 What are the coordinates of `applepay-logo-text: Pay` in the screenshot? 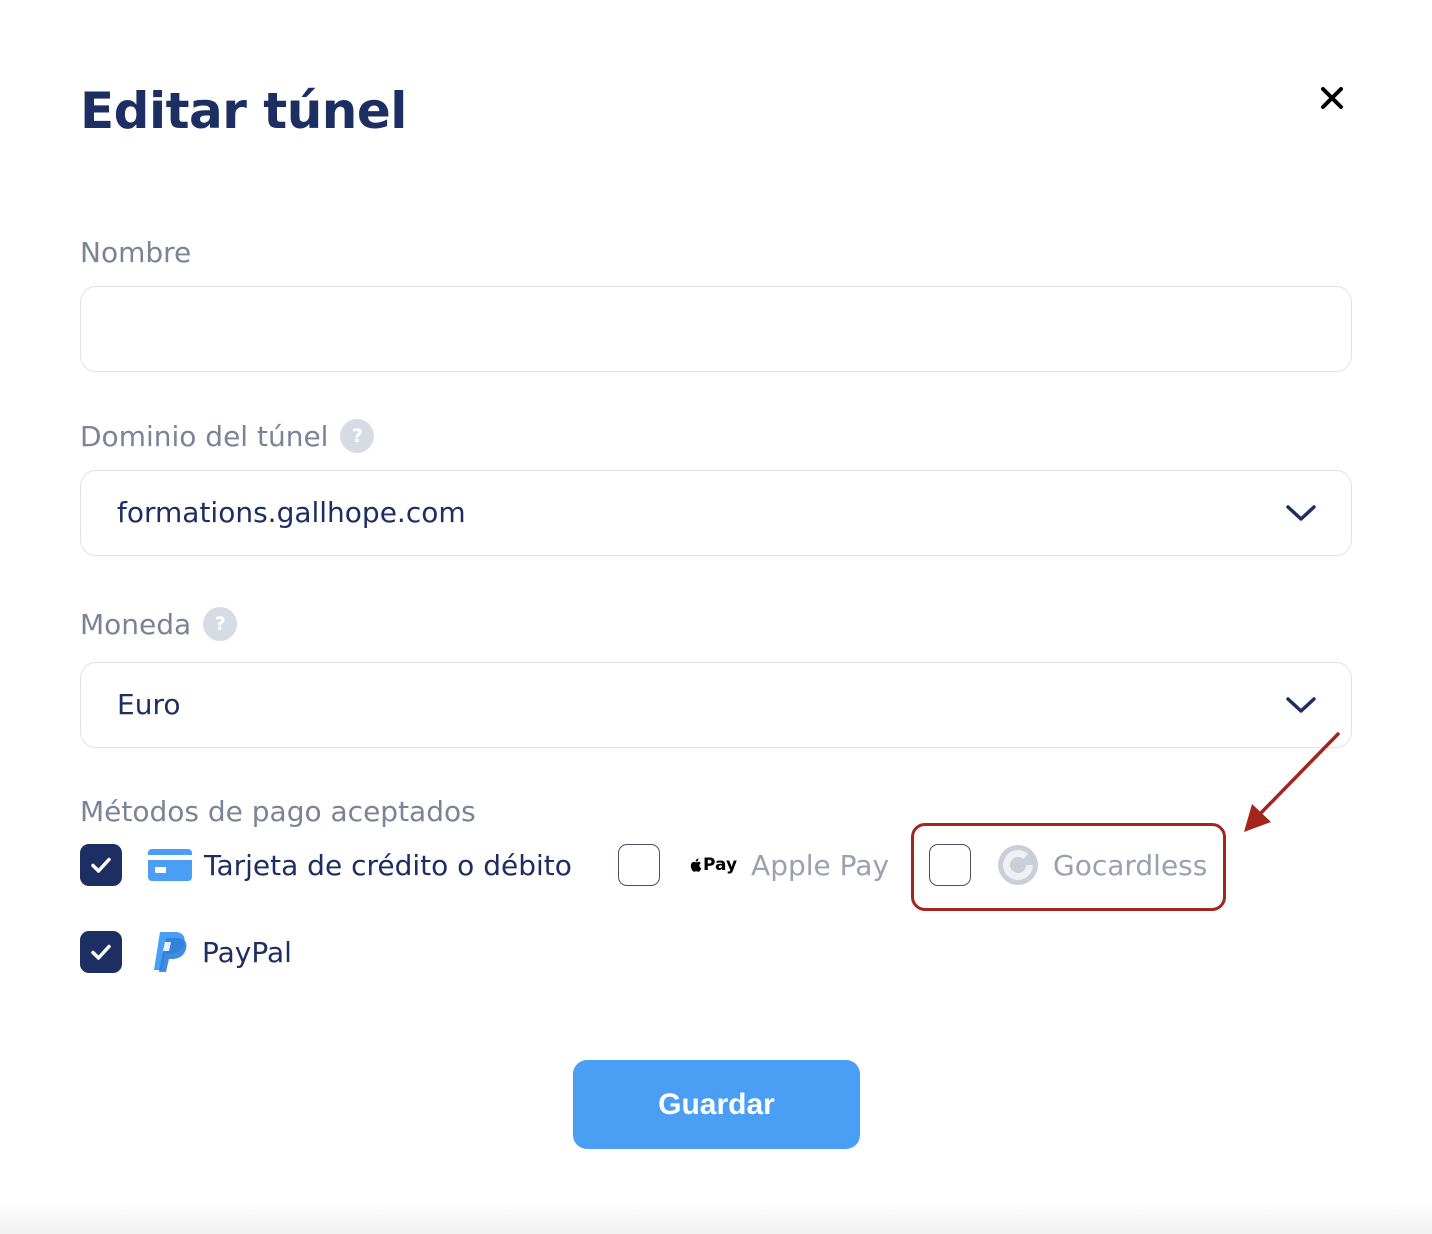 It's located at (720, 865).